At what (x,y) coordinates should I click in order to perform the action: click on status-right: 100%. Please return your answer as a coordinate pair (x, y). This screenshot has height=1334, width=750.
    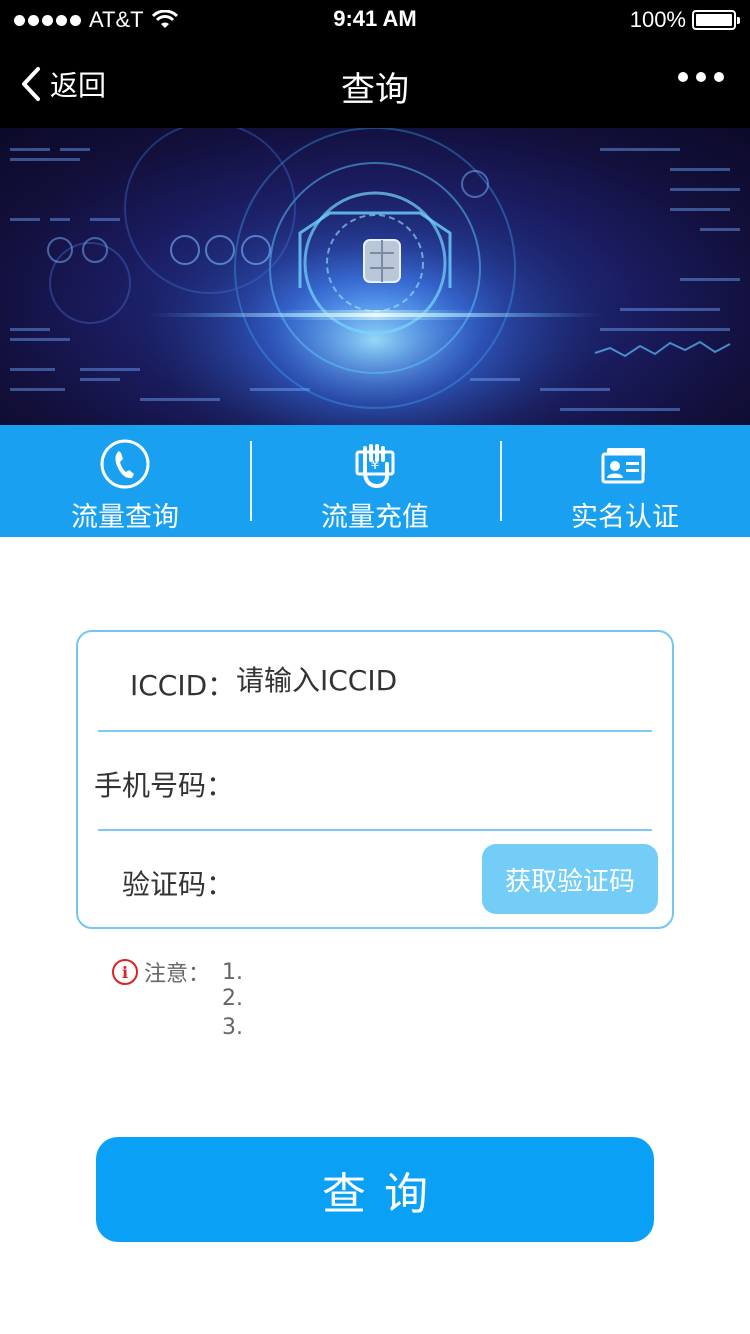
    Looking at the image, I should click on (684, 20).